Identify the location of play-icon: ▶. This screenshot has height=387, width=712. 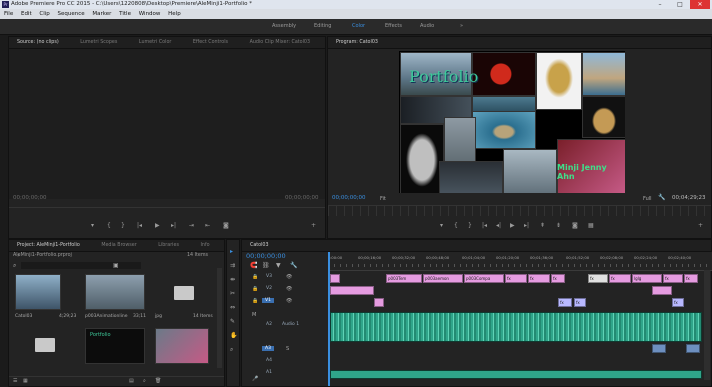
(157, 225).